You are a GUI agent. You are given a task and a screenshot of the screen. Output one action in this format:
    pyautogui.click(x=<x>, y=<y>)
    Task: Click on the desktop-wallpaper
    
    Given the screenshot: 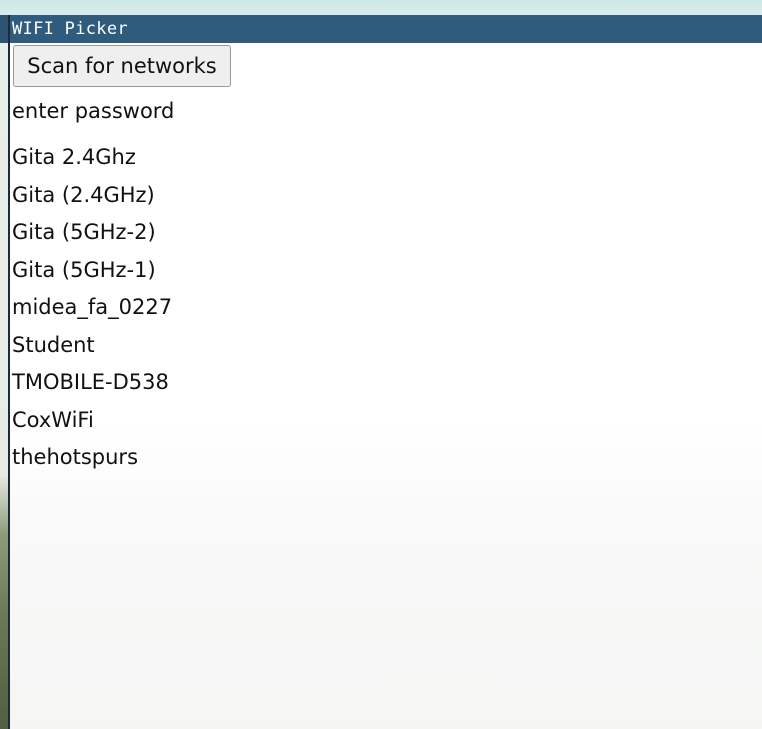 What is the action you would take?
    pyautogui.click(x=4, y=372)
    